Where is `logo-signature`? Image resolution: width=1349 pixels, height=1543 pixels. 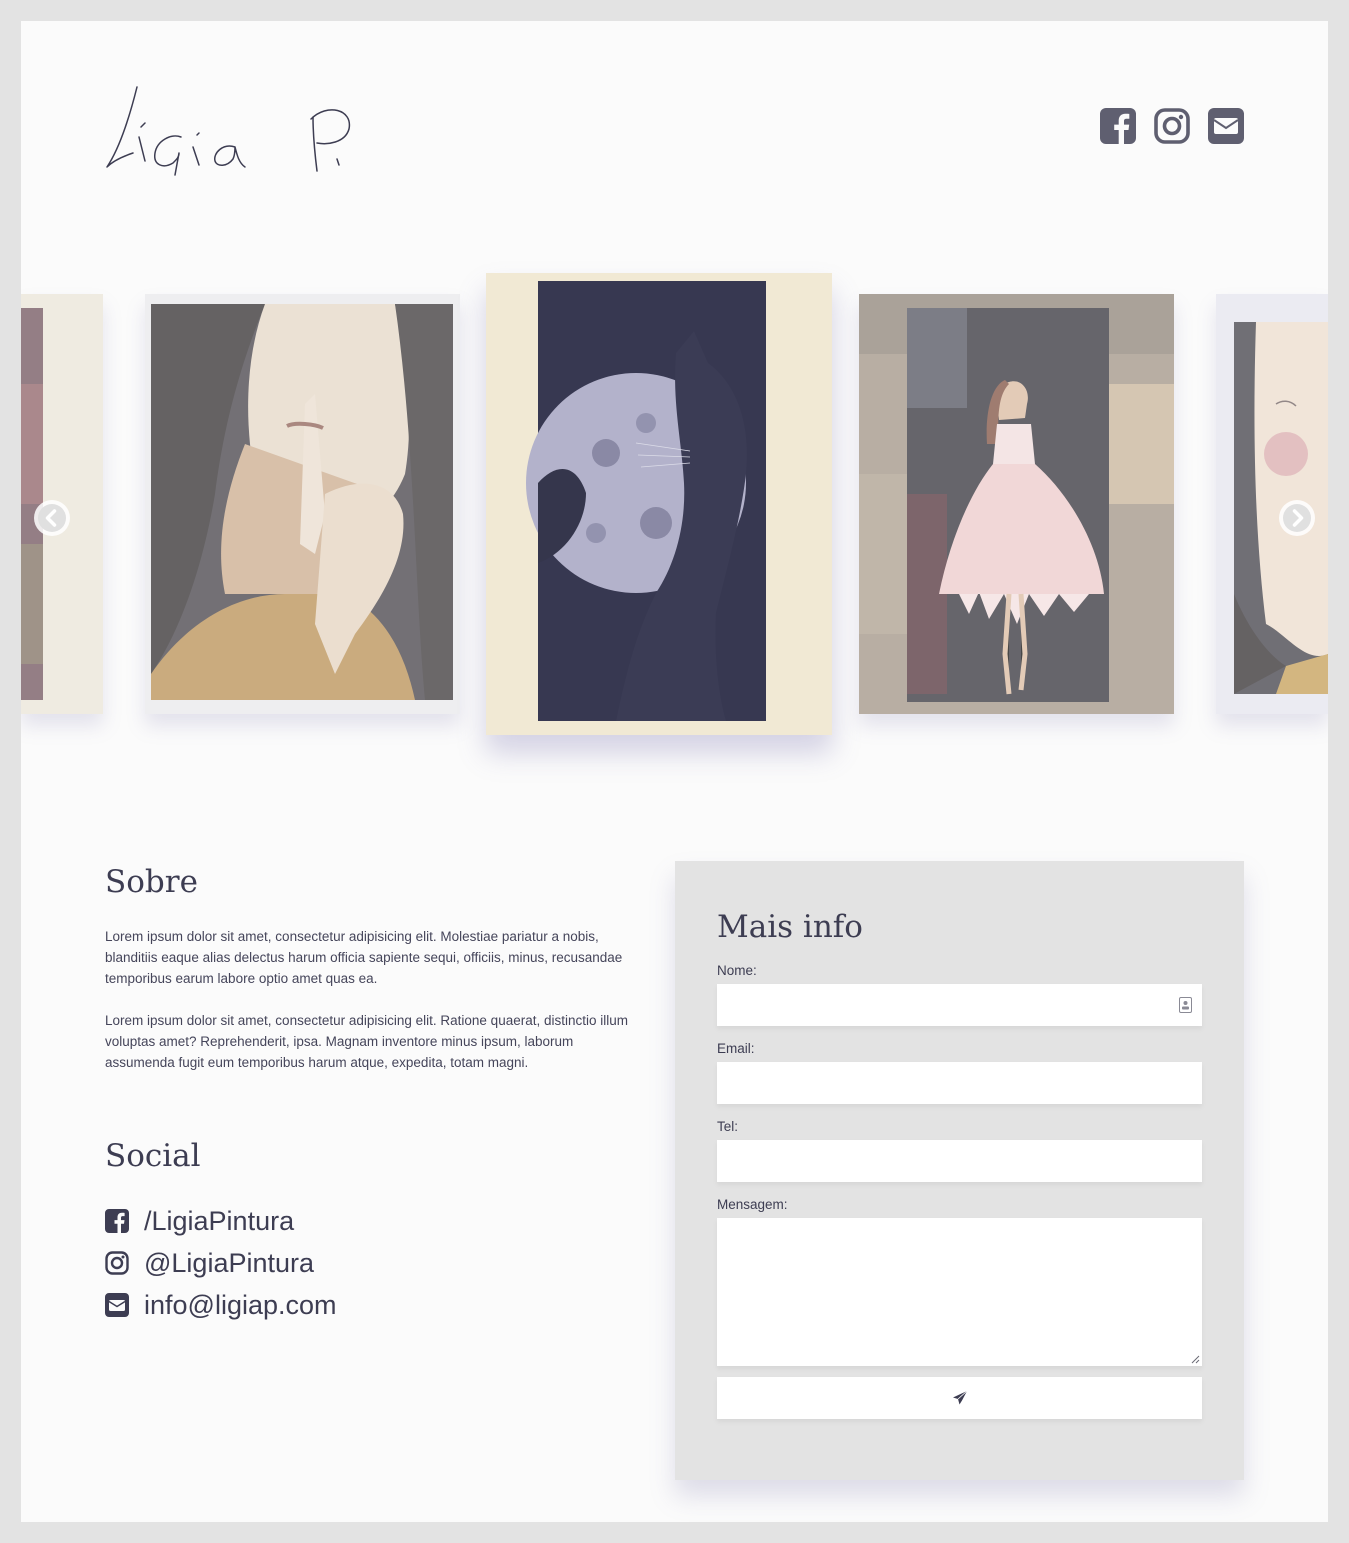
logo-signature is located at coordinates (235, 139).